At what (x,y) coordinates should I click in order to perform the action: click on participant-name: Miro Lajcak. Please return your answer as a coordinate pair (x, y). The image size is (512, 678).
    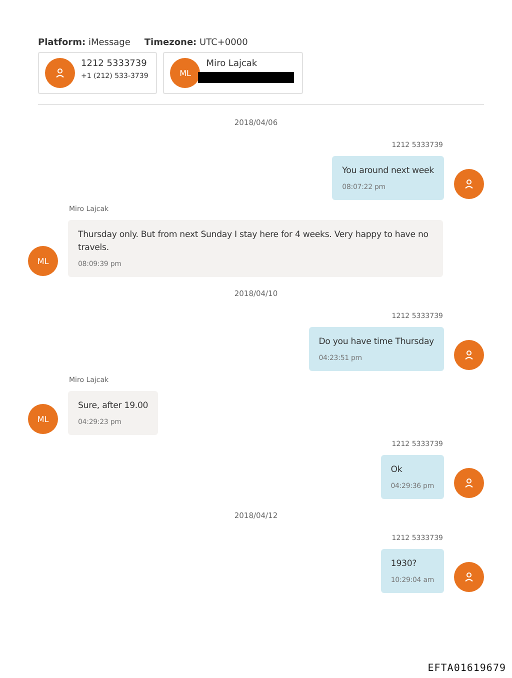
    Looking at the image, I should click on (232, 64).